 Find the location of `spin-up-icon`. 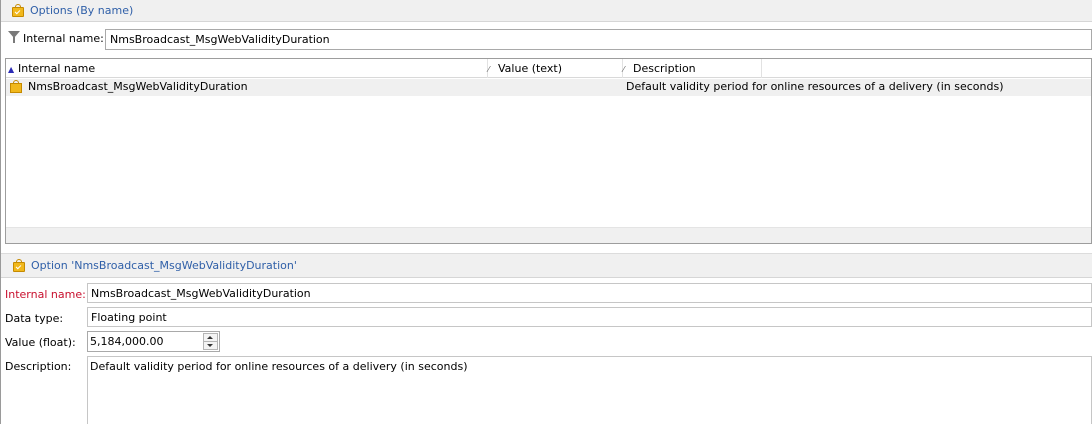

spin-up-icon is located at coordinates (210, 337).